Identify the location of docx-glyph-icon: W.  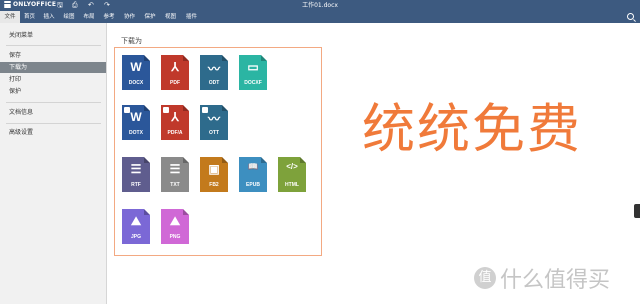
(136, 67).